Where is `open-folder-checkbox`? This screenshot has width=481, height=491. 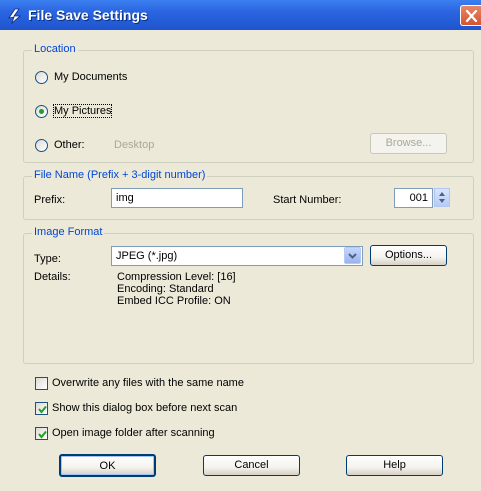 open-folder-checkbox is located at coordinates (41, 433).